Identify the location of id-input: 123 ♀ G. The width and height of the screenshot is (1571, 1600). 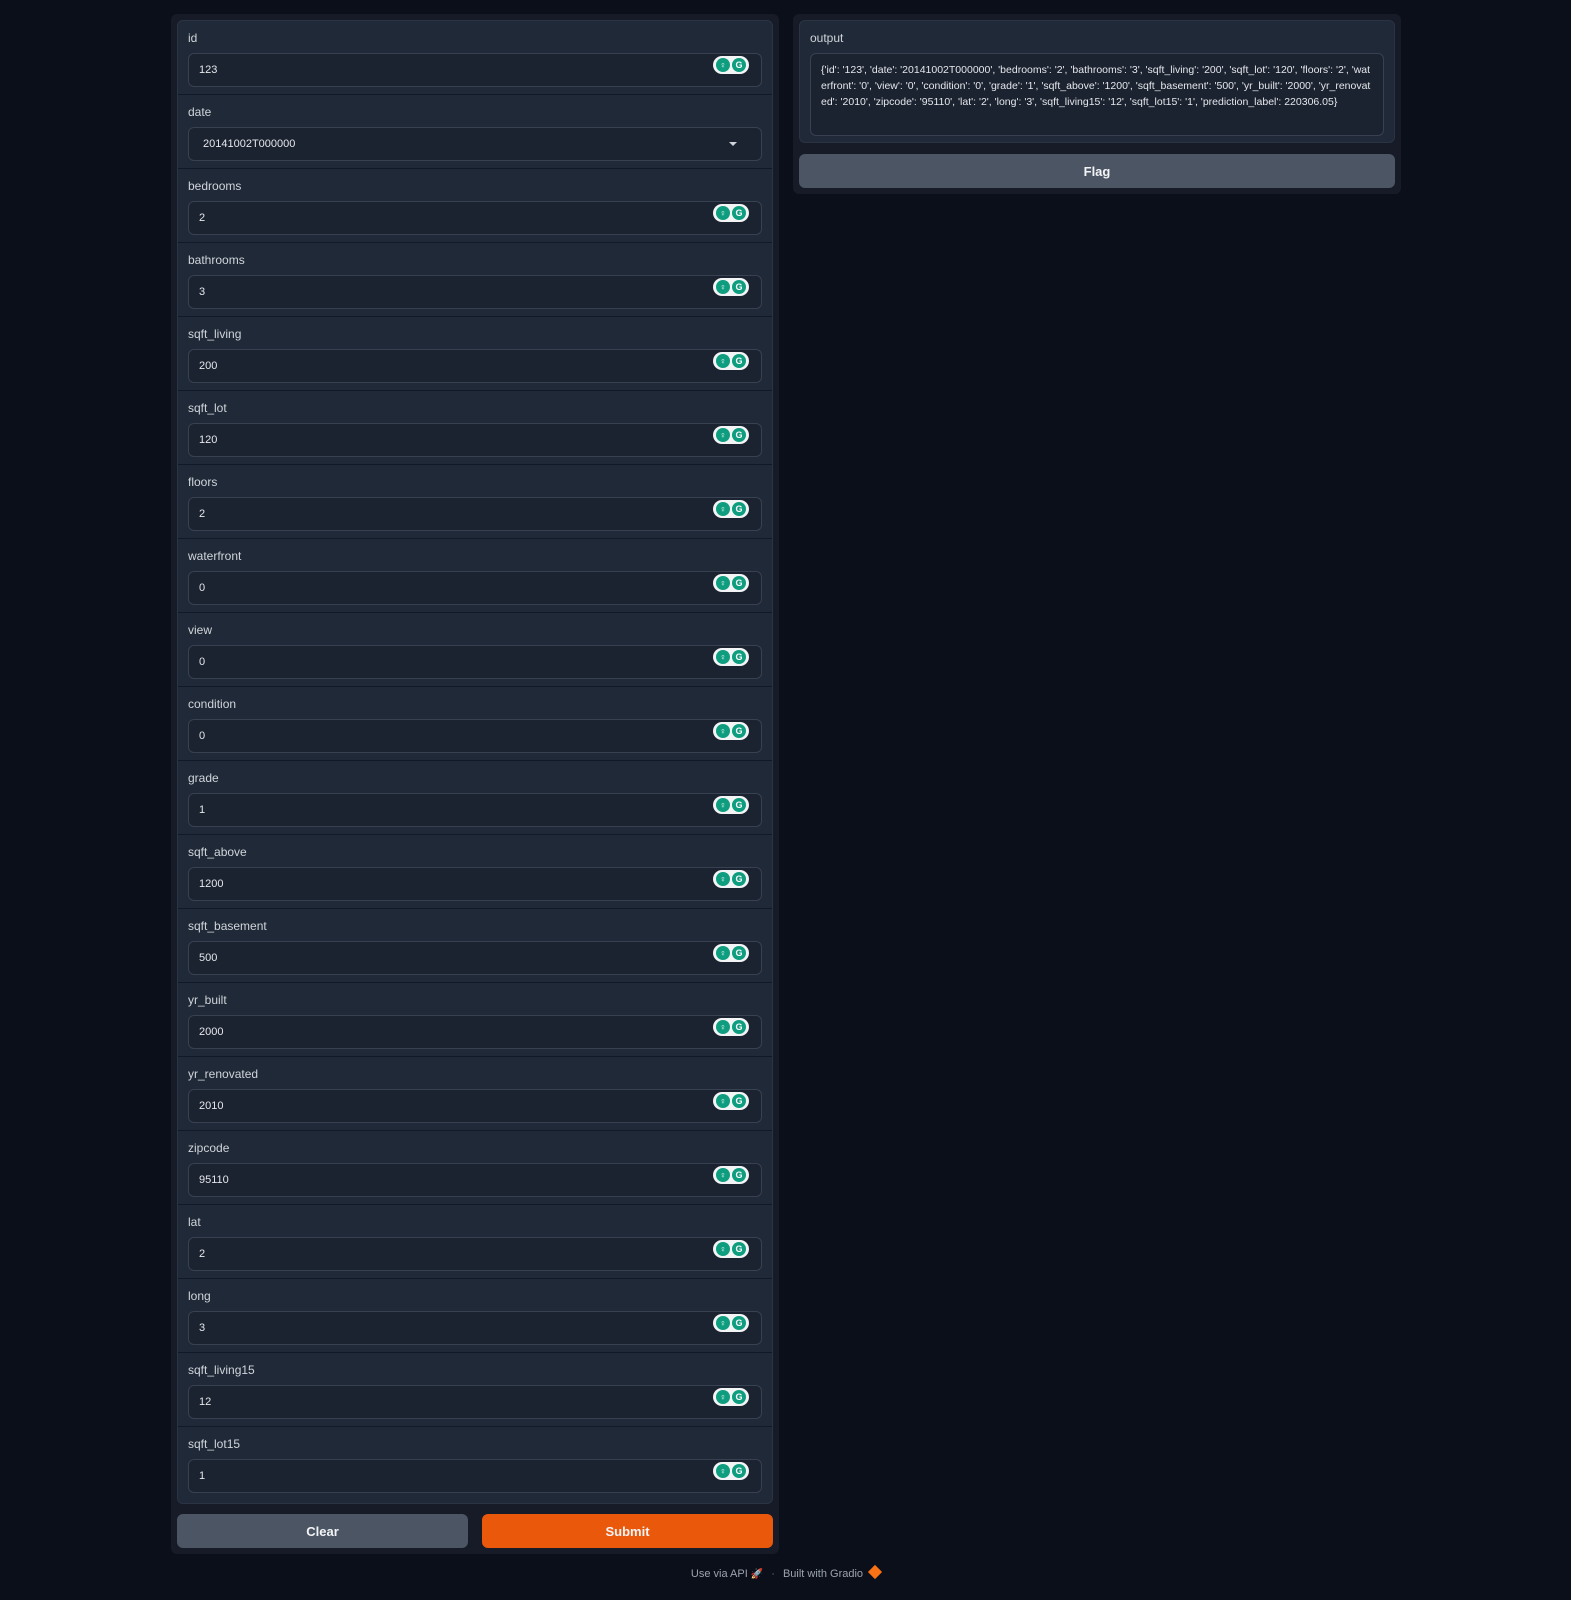
(475, 70).